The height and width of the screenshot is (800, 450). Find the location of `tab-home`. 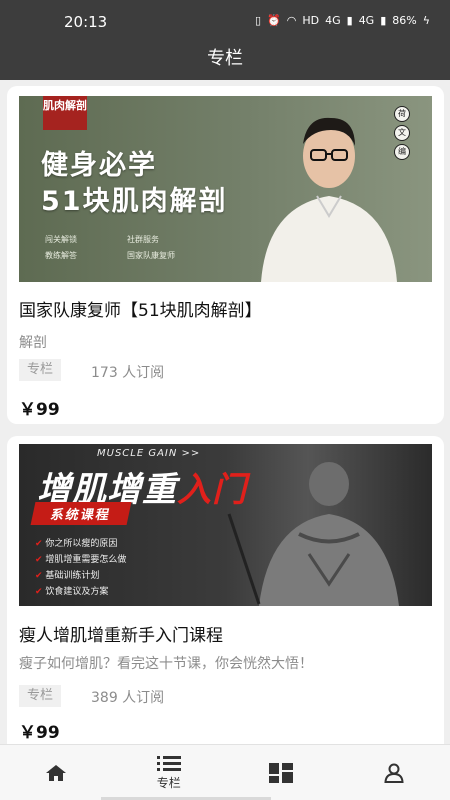

tab-home is located at coordinates (56, 772).